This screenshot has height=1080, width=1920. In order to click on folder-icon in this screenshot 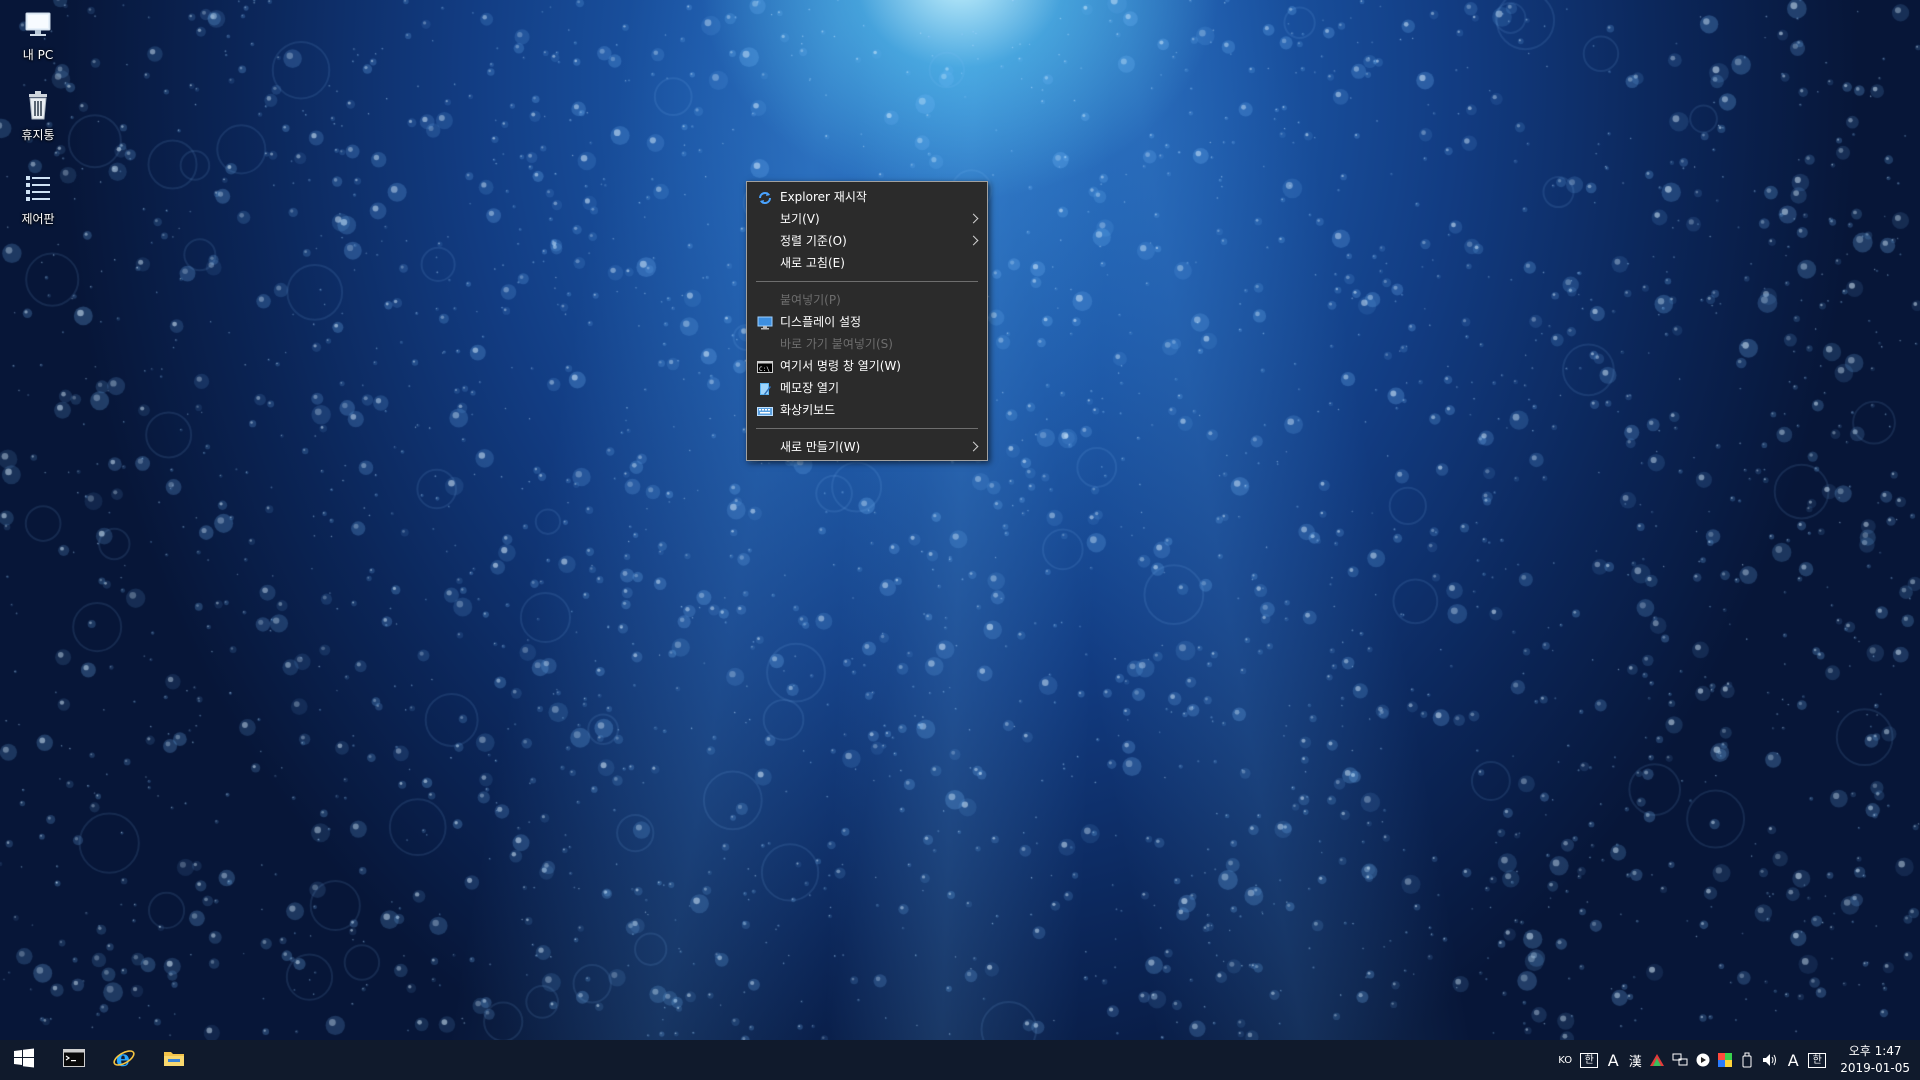, I will do `click(174, 1060)`.